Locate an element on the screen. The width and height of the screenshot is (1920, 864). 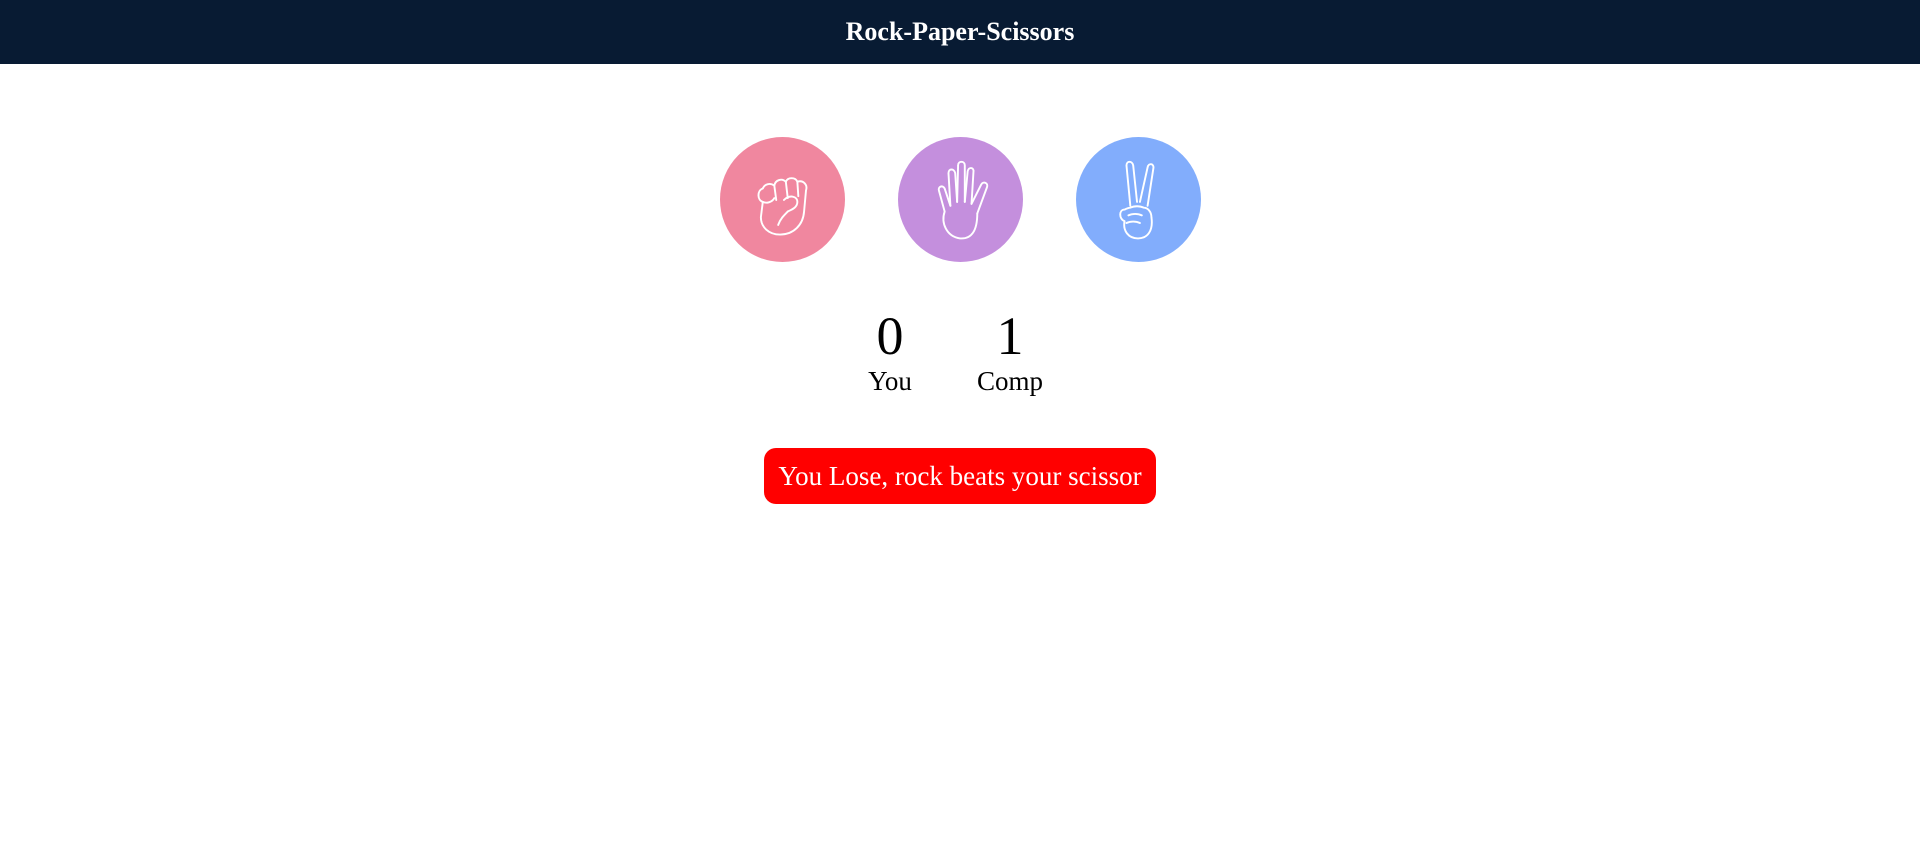
open-hand-icon is located at coordinates (963, 199).